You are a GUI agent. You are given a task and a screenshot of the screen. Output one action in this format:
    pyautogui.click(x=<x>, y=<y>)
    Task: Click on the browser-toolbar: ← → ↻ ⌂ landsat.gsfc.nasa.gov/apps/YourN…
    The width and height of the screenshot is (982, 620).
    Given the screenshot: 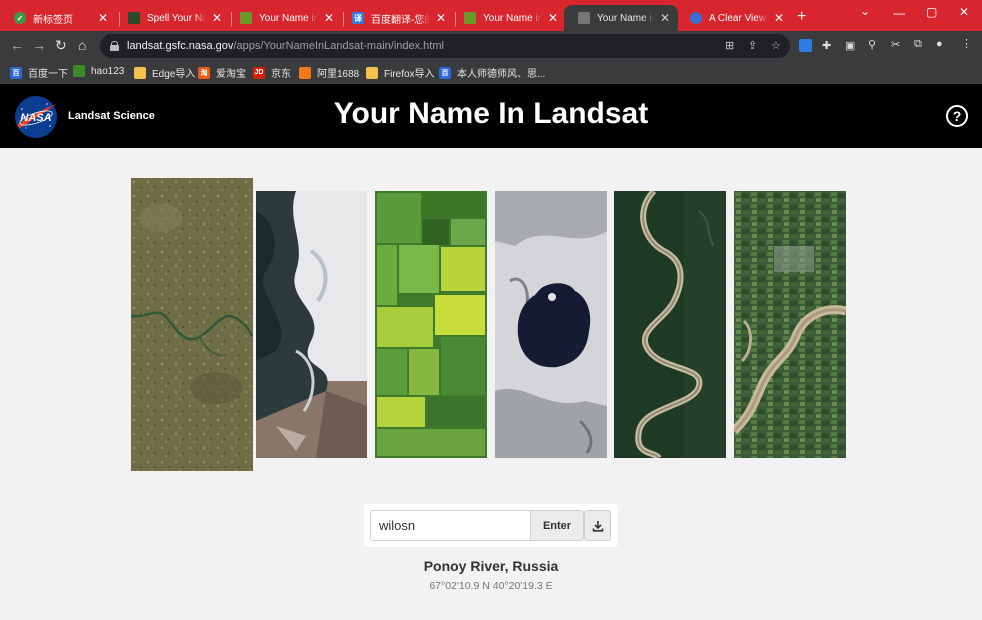 What is the action you would take?
    pyautogui.click(x=491, y=46)
    